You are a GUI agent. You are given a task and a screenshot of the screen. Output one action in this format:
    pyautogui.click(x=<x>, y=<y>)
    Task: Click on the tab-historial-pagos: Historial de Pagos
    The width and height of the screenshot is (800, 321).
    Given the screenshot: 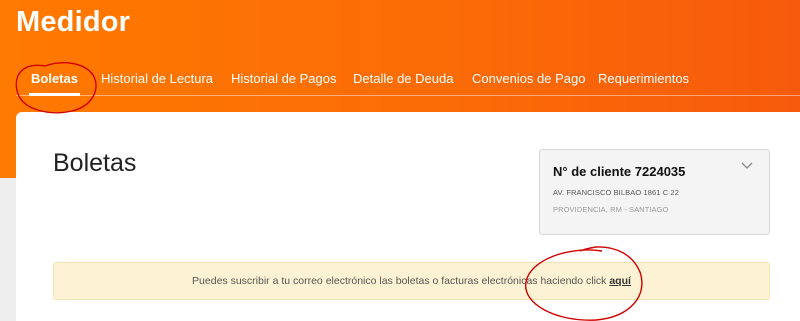 What is the action you would take?
    pyautogui.click(x=284, y=80)
    